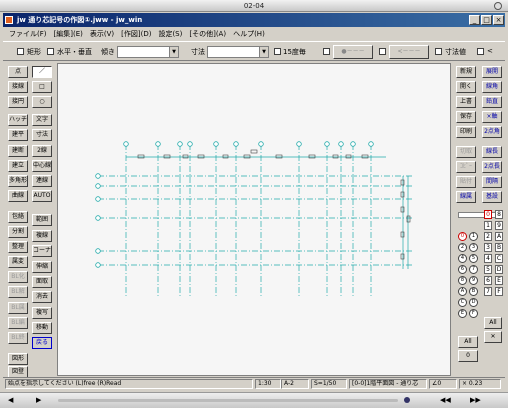  What do you see at coordinates (42, 251) in the screenshot?
I see `tool-corner: コーナー` at bounding box center [42, 251].